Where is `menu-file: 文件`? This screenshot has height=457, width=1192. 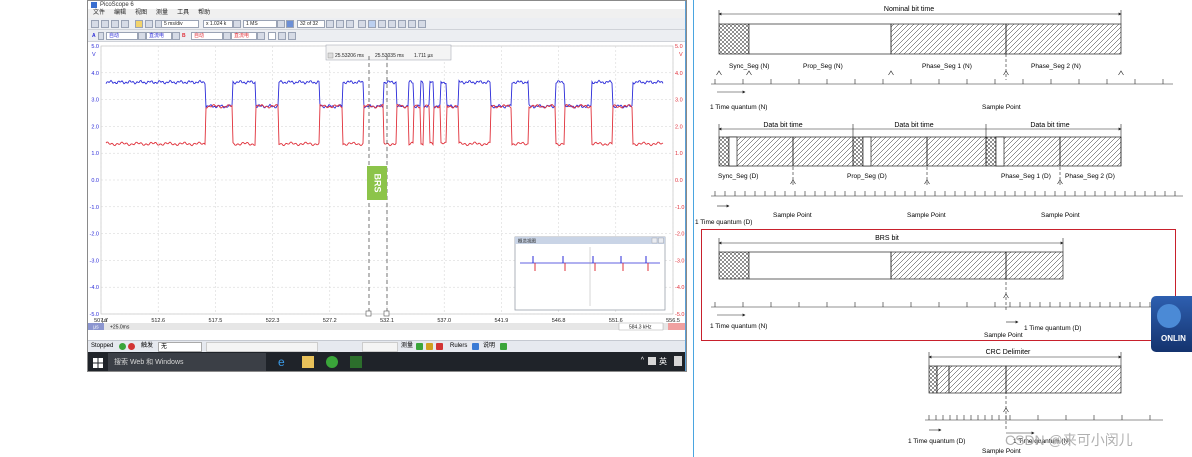
menu-file: 文件 is located at coordinates (99, 13).